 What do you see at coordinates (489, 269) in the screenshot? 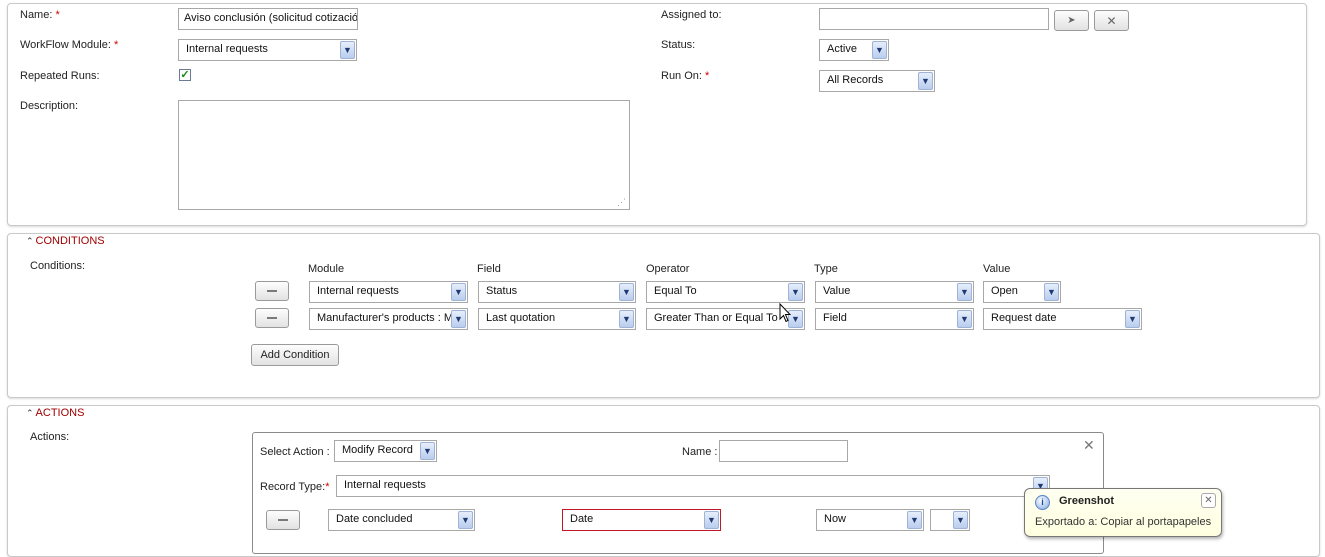
I see `column-header-field: Field` at bounding box center [489, 269].